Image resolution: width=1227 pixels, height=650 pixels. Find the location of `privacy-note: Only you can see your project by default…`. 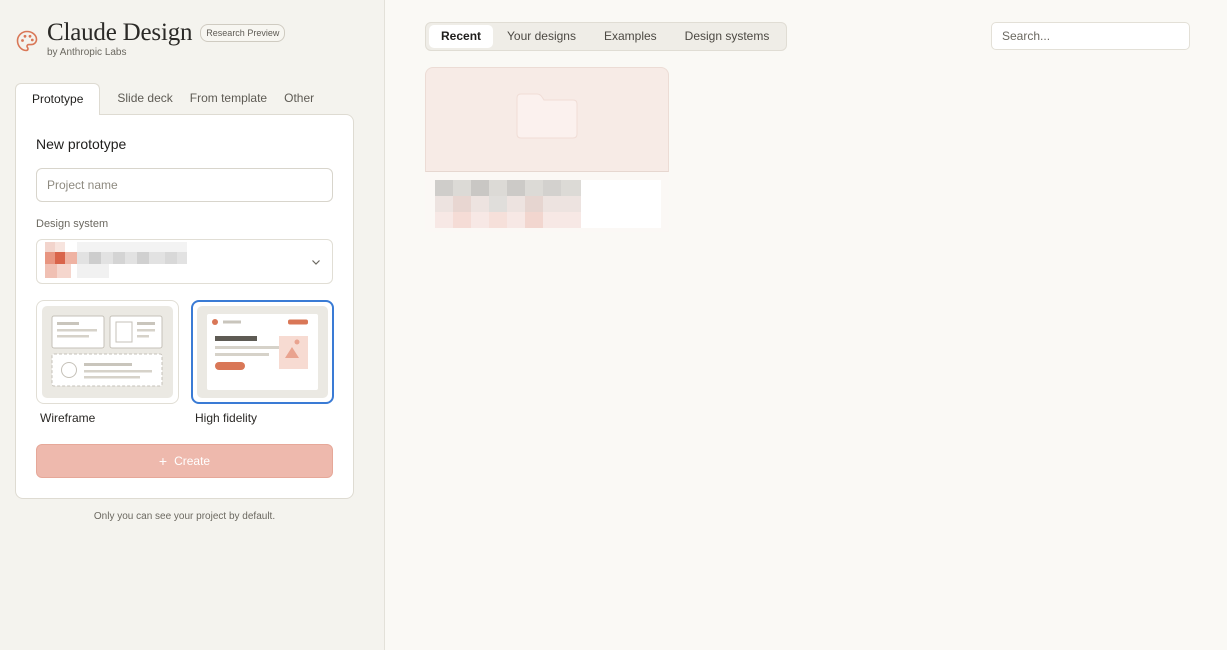

privacy-note: Only you can see your project by default… is located at coordinates (184, 516).